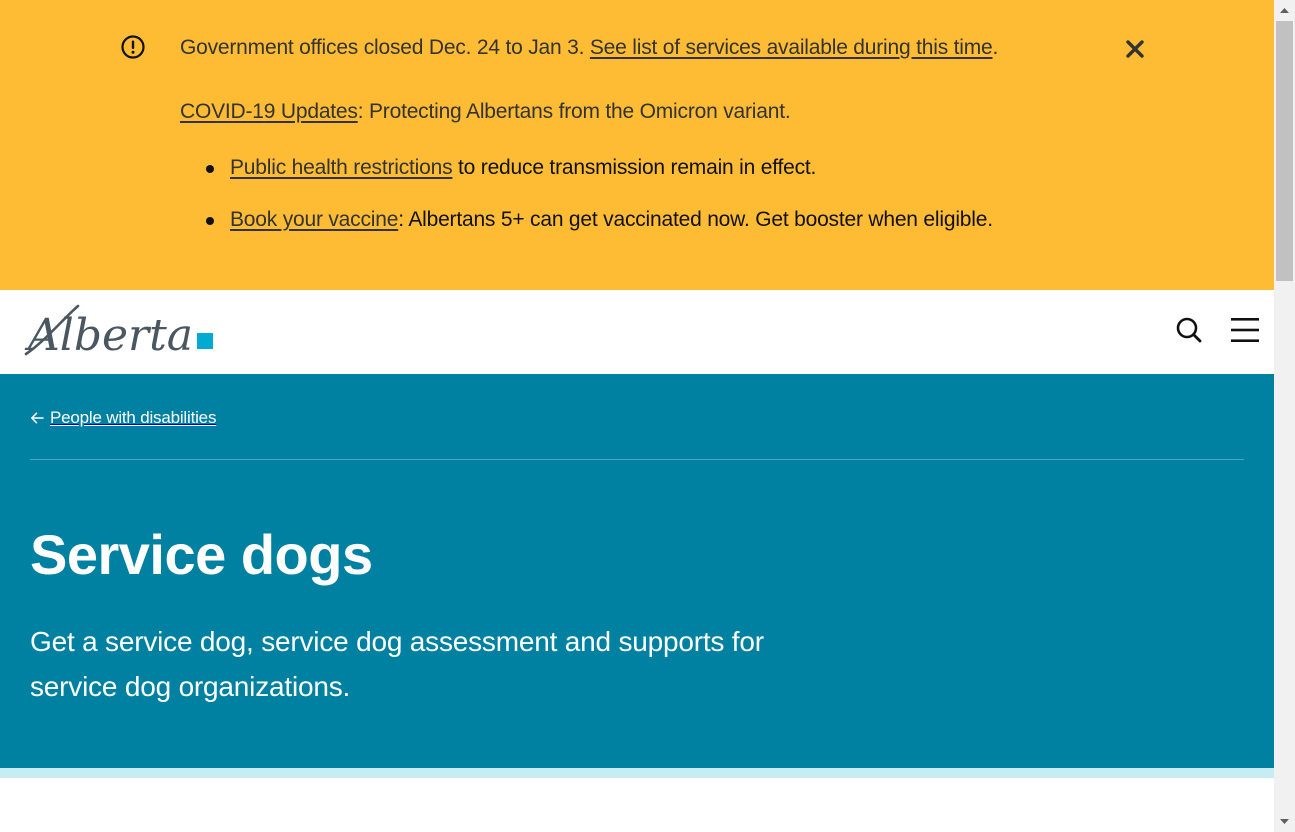 Image resolution: width=1295 pixels, height=832 pixels. What do you see at coordinates (637, 332) in the screenshot?
I see `site-header: Alberta` at bounding box center [637, 332].